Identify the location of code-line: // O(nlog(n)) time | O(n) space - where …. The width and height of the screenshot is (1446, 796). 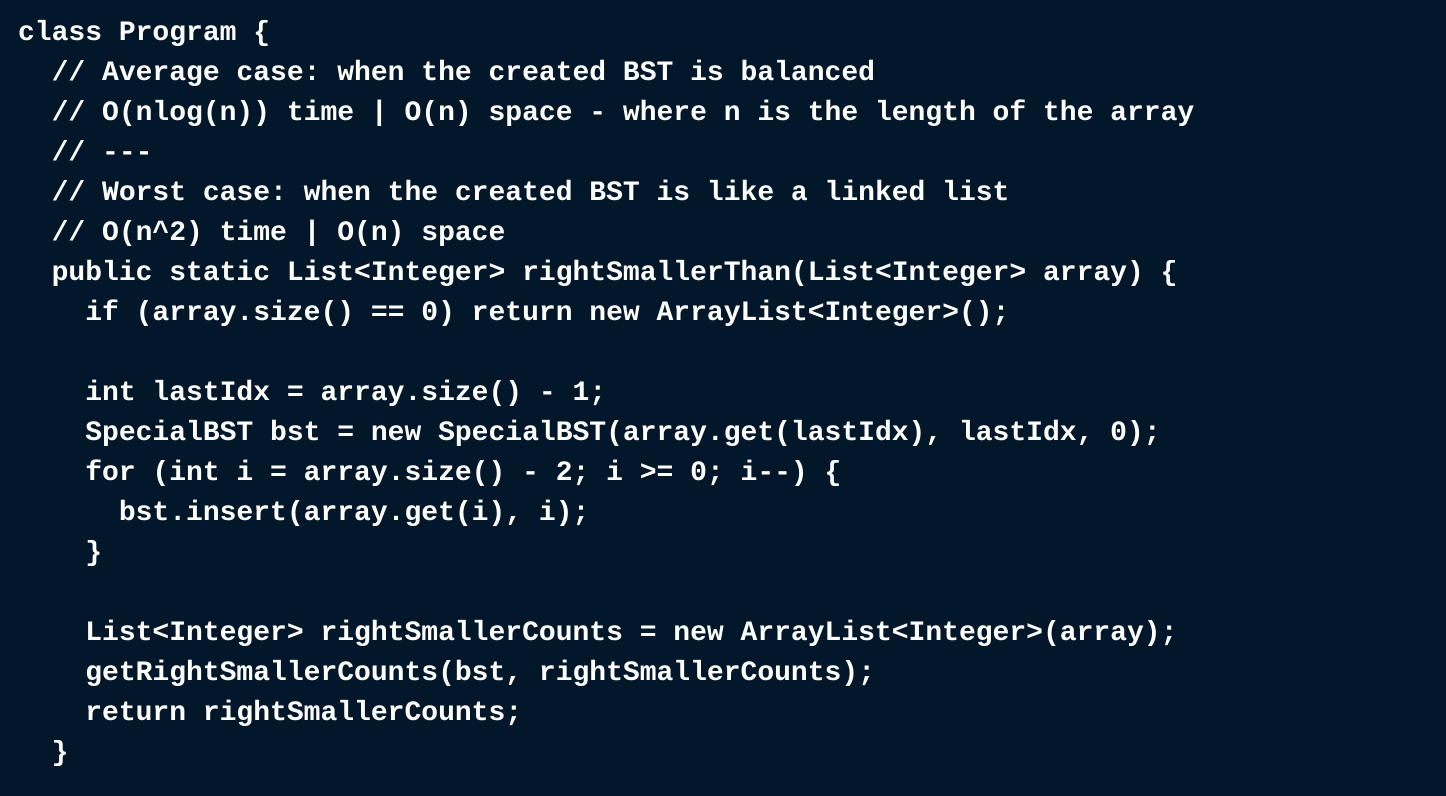
(606, 113).